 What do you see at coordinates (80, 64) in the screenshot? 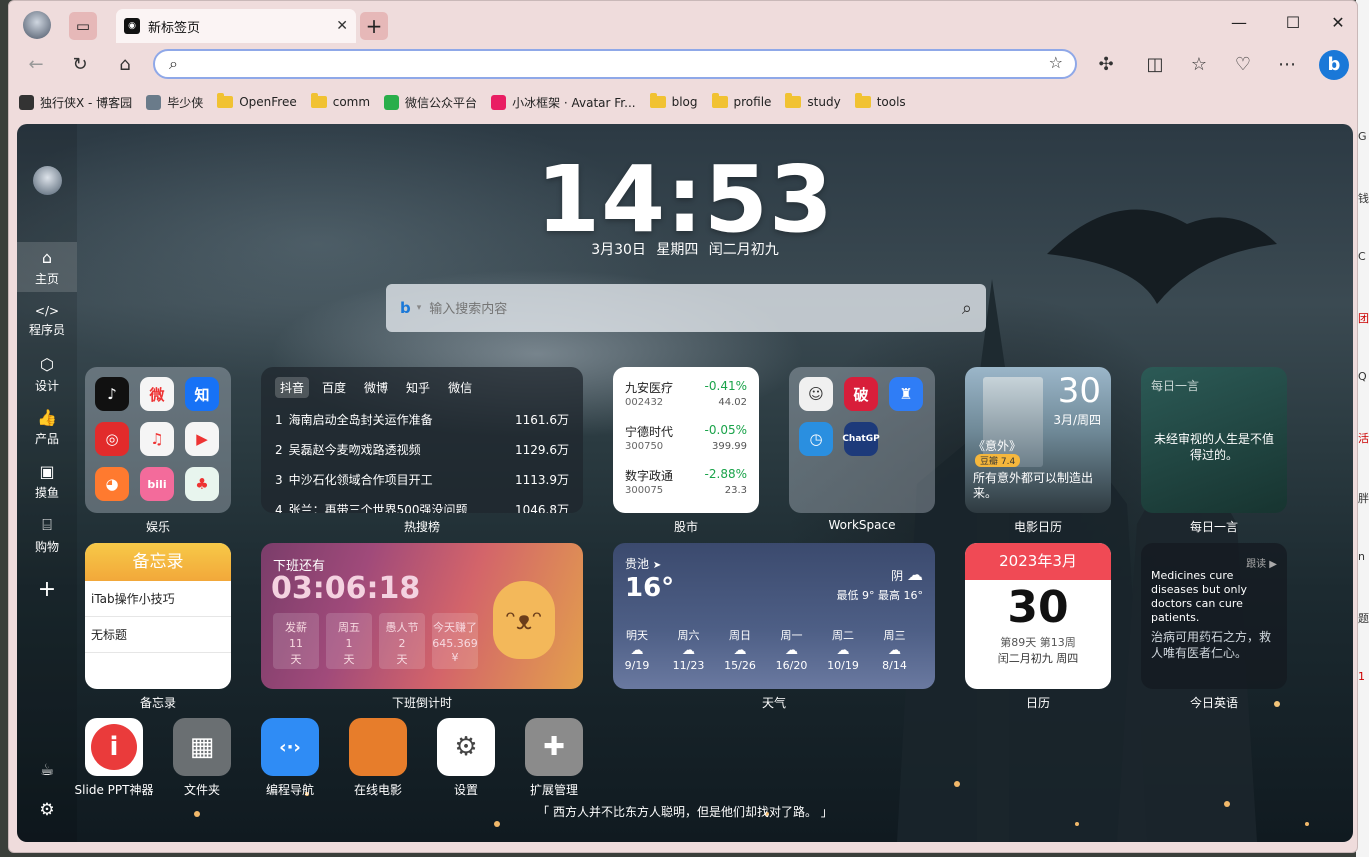
I see `refresh-icon: ↻` at bounding box center [80, 64].